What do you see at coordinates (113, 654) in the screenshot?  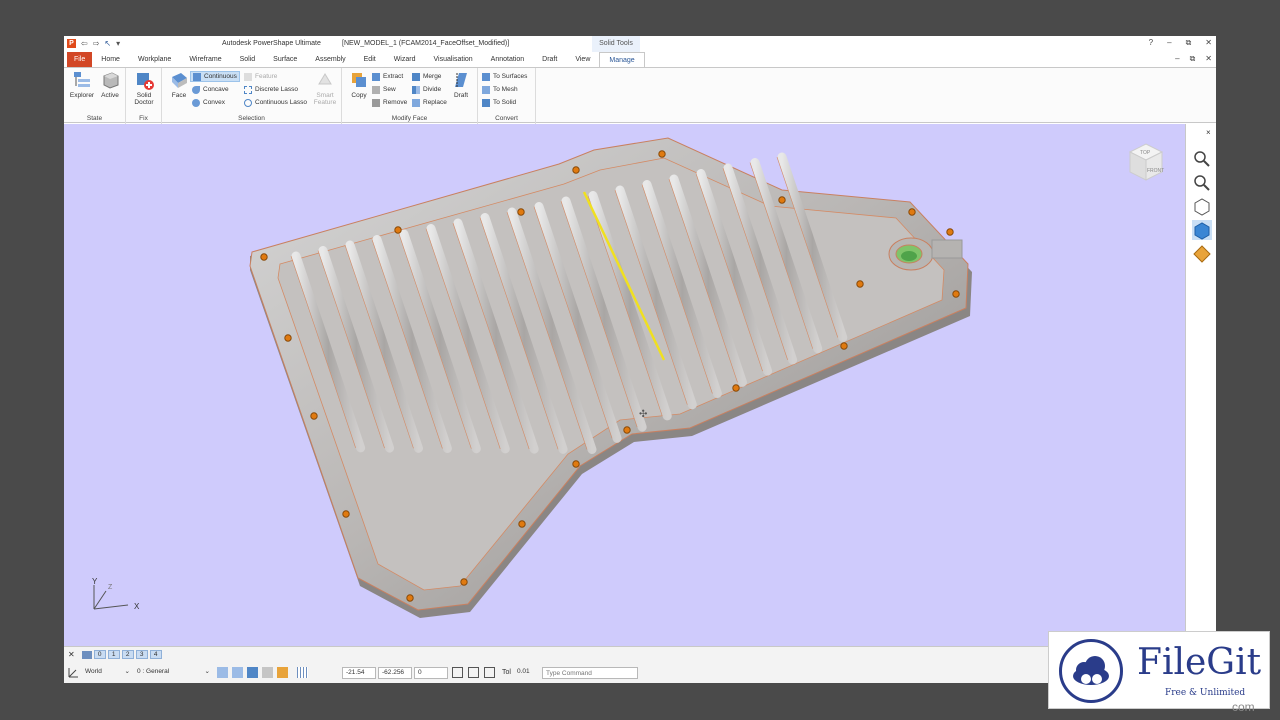 I see `view-tab-1: 1` at bounding box center [113, 654].